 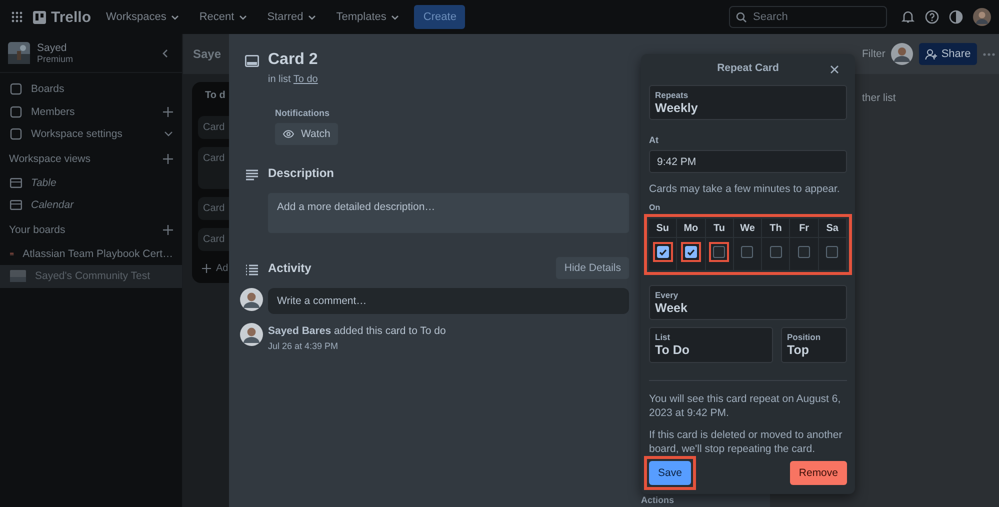 I want to click on nav-menu: Workspaces, so click(x=142, y=17).